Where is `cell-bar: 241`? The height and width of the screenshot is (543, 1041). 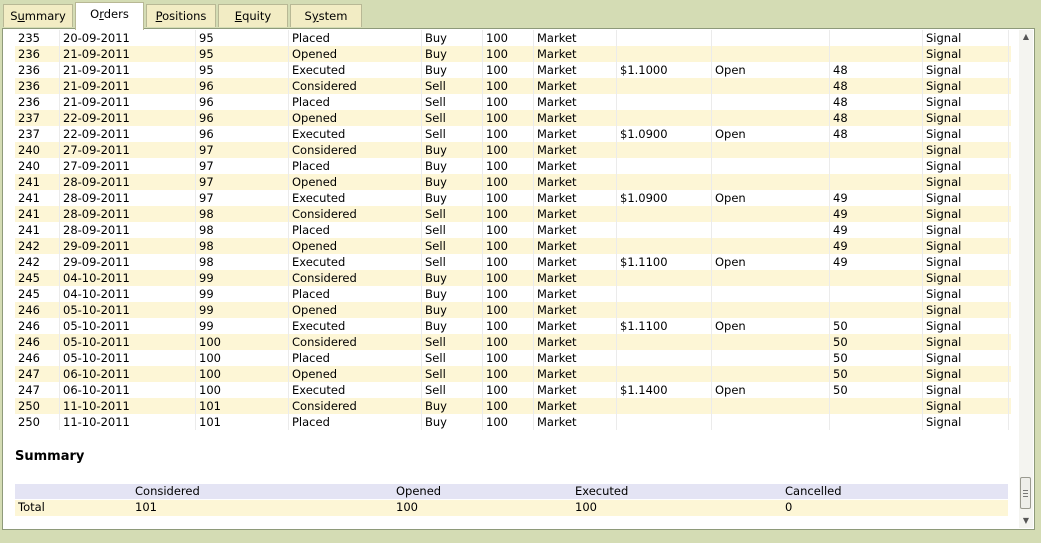 cell-bar: 241 is located at coordinates (29, 182).